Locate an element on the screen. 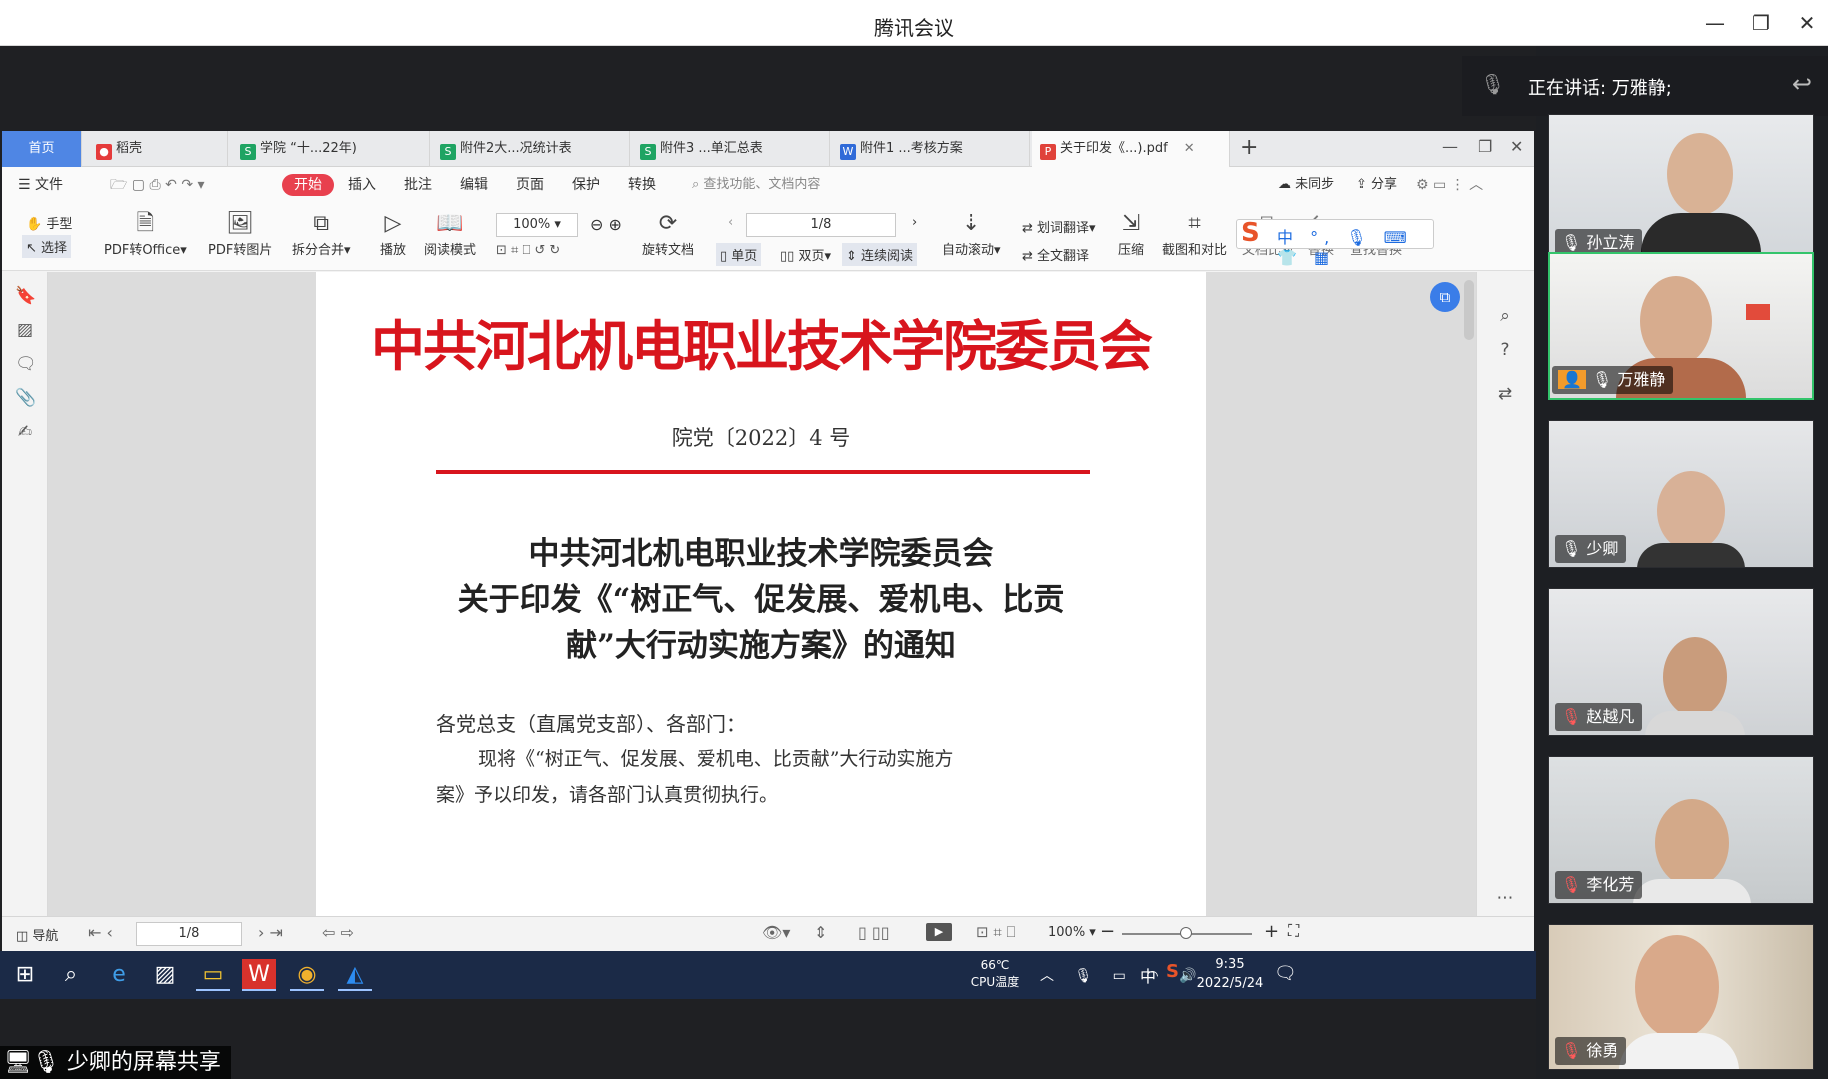  continuous-view-icon: ⇕ is located at coordinates (820, 932).